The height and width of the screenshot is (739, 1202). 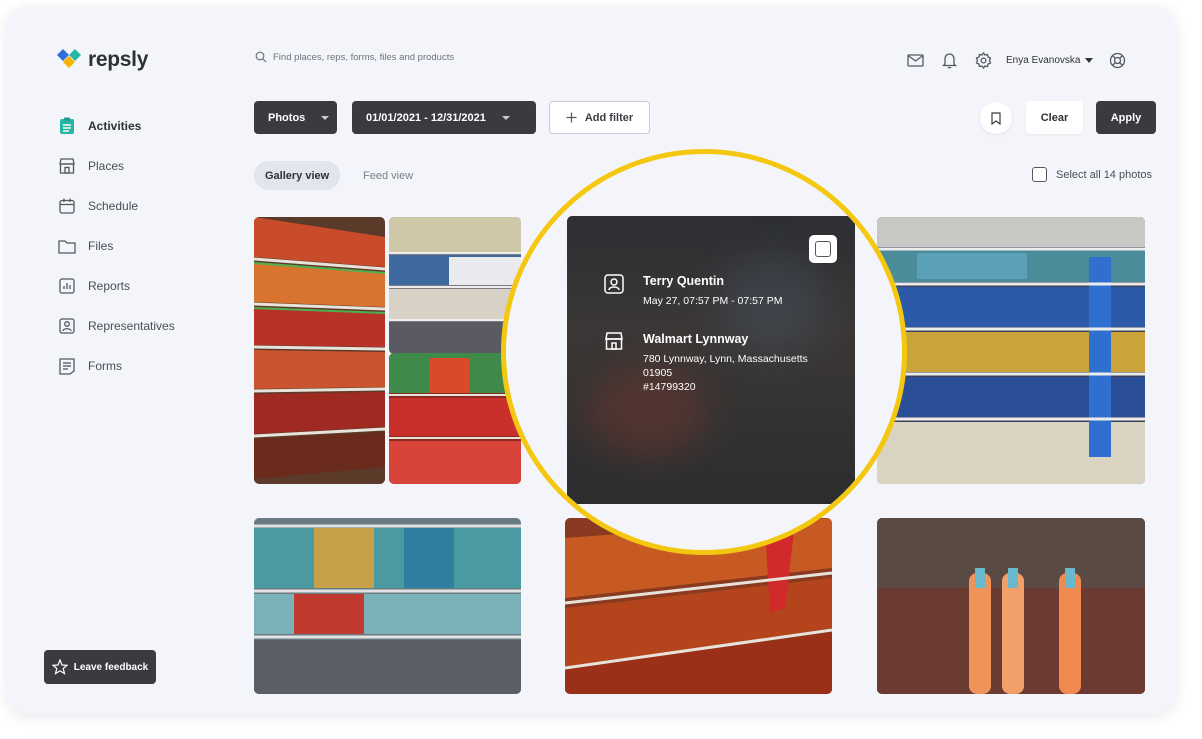 I want to click on add-filter-button: Add filter, so click(x=599, y=117).